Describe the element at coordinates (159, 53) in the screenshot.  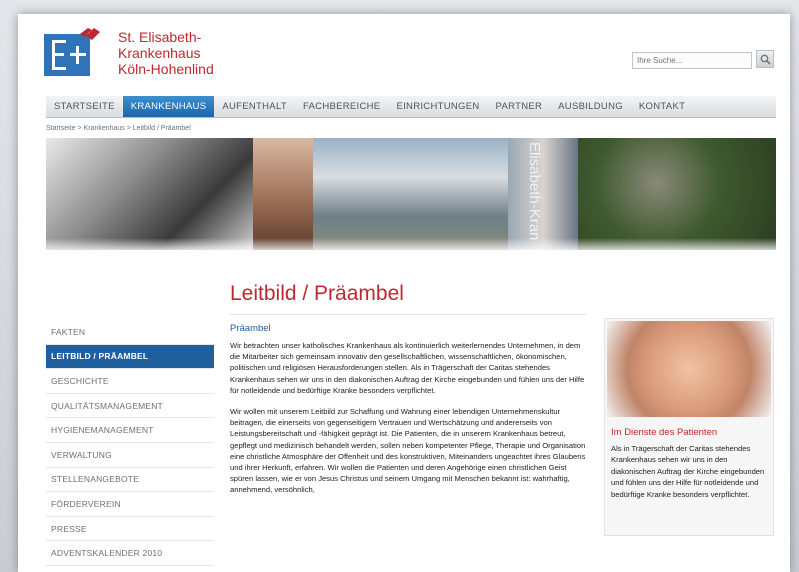
I see `logo-line-2: Krankenhaus` at that location.